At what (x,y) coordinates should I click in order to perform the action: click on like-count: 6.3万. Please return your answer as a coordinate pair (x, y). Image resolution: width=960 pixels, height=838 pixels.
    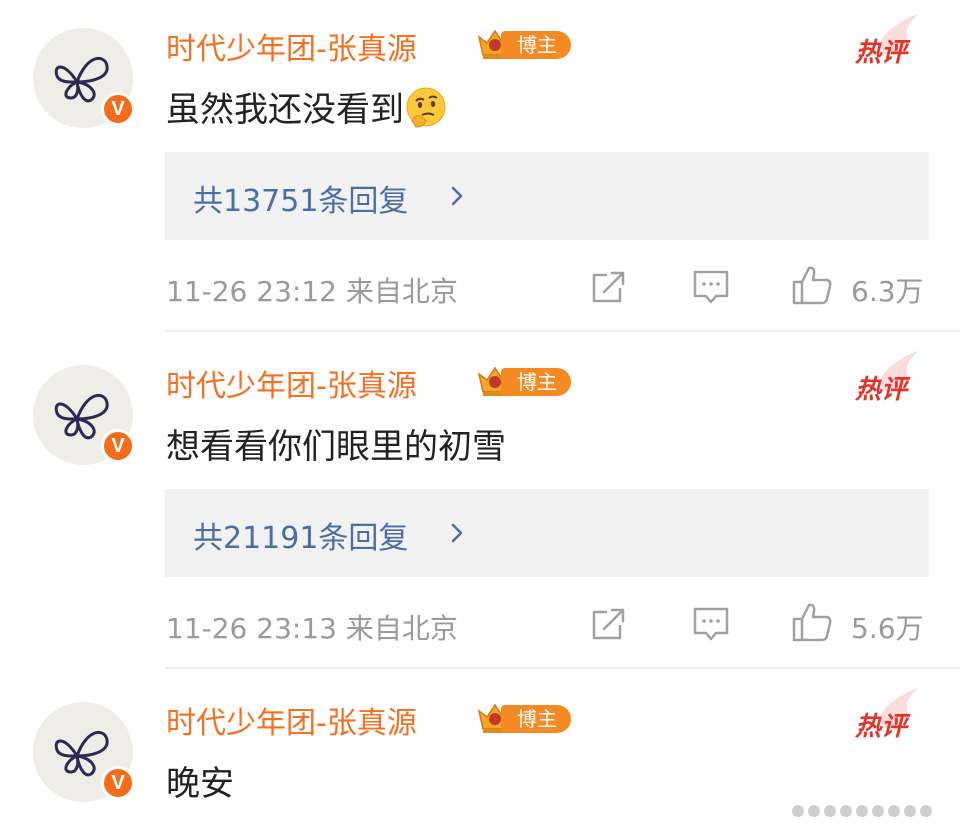
    Looking at the image, I should click on (887, 291).